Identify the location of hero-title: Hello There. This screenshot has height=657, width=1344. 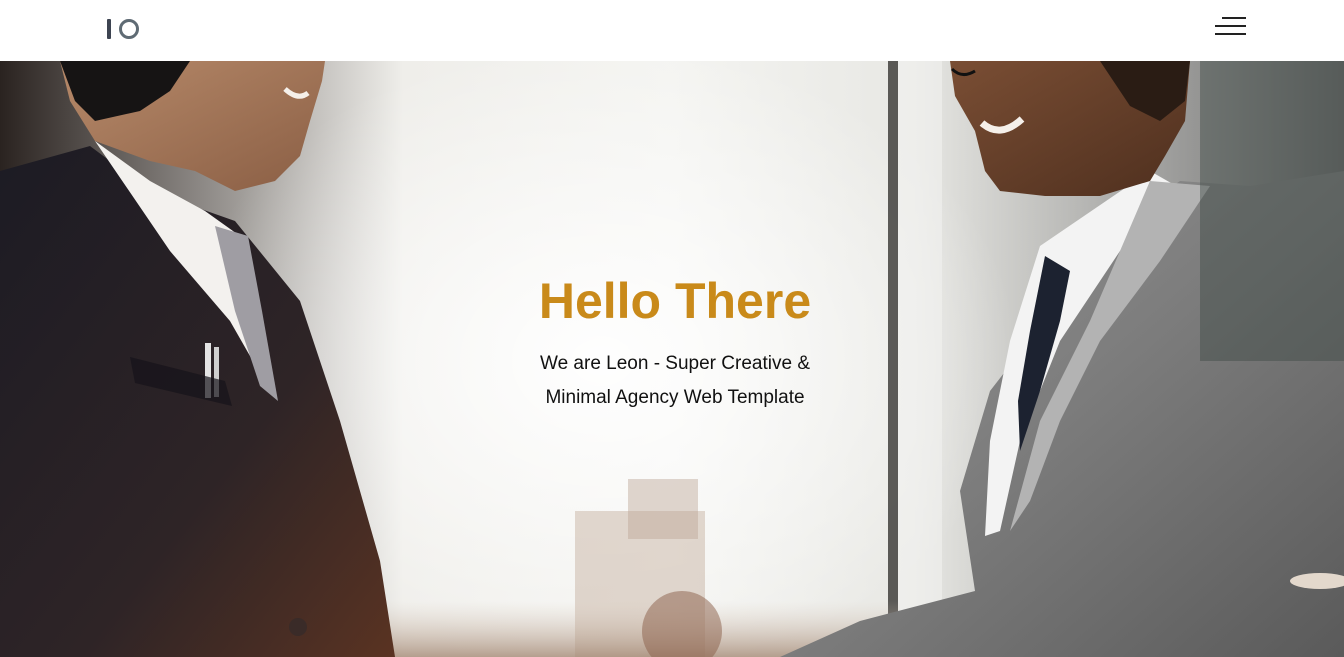
(675, 301).